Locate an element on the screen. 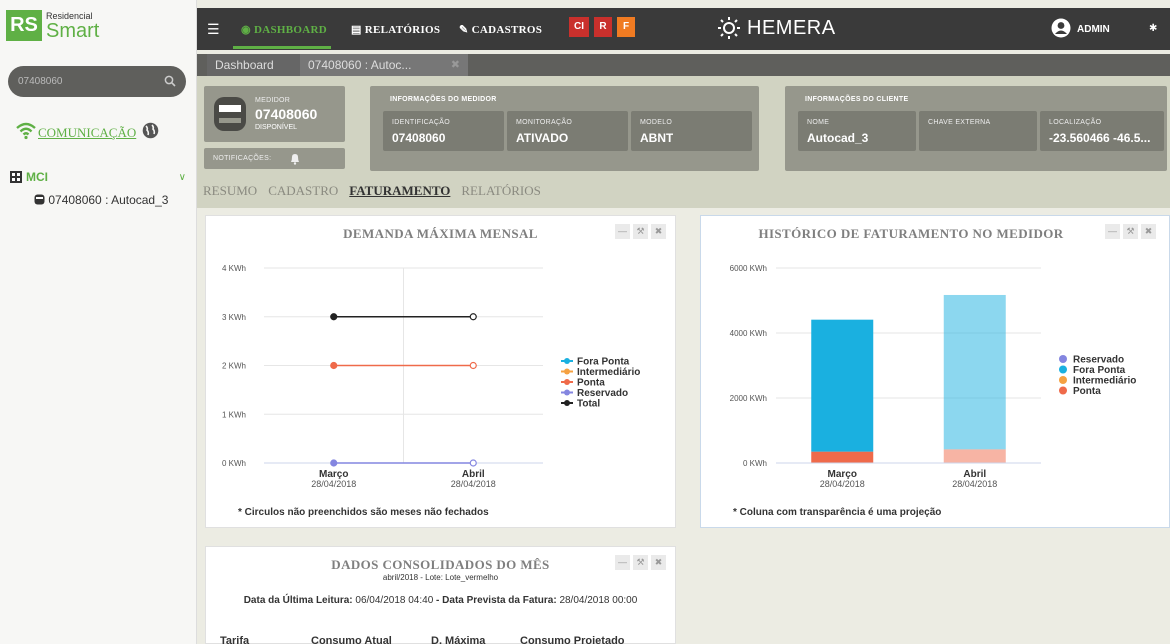  y-tick-label: 2000 KWh is located at coordinates (748, 398).